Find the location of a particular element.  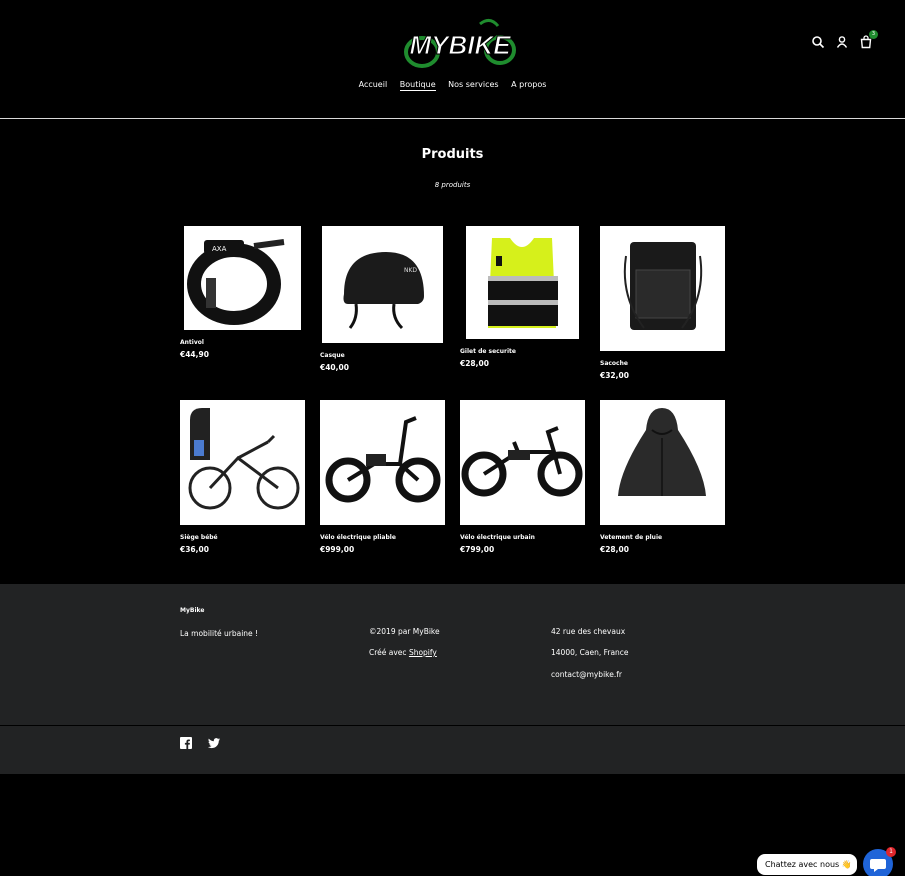

baby-seat-bike-image is located at coordinates (242, 462).